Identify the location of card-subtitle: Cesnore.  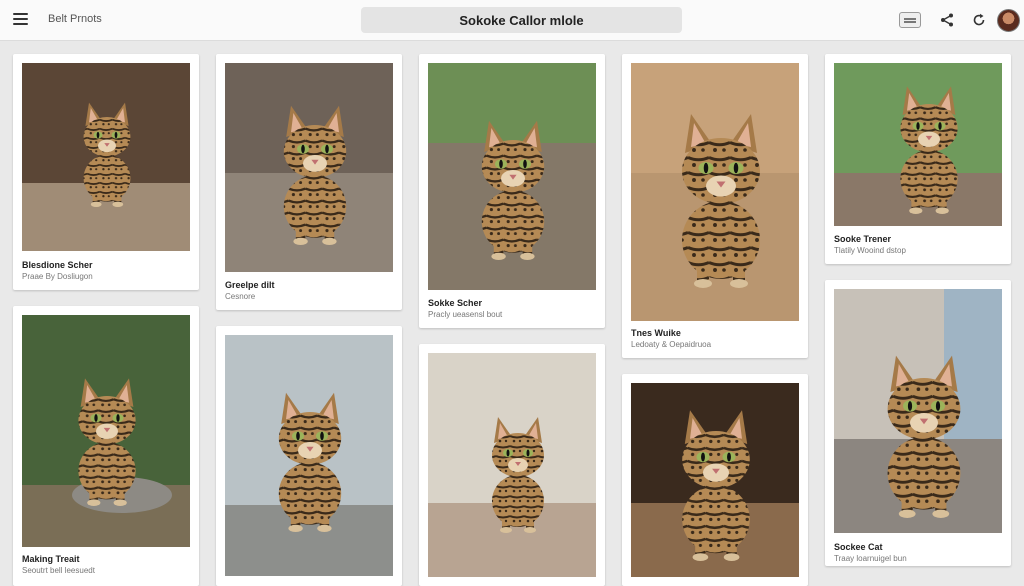
(240, 296).